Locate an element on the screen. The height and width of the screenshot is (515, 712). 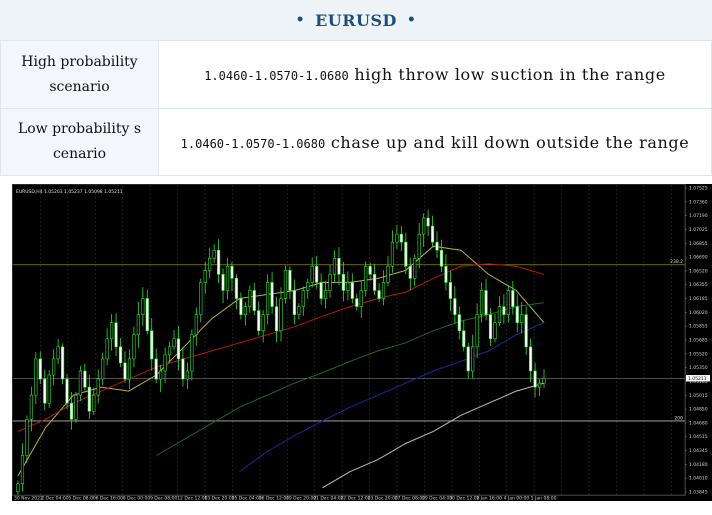
price-tick-label: 1.06355 is located at coordinates (698, 285).